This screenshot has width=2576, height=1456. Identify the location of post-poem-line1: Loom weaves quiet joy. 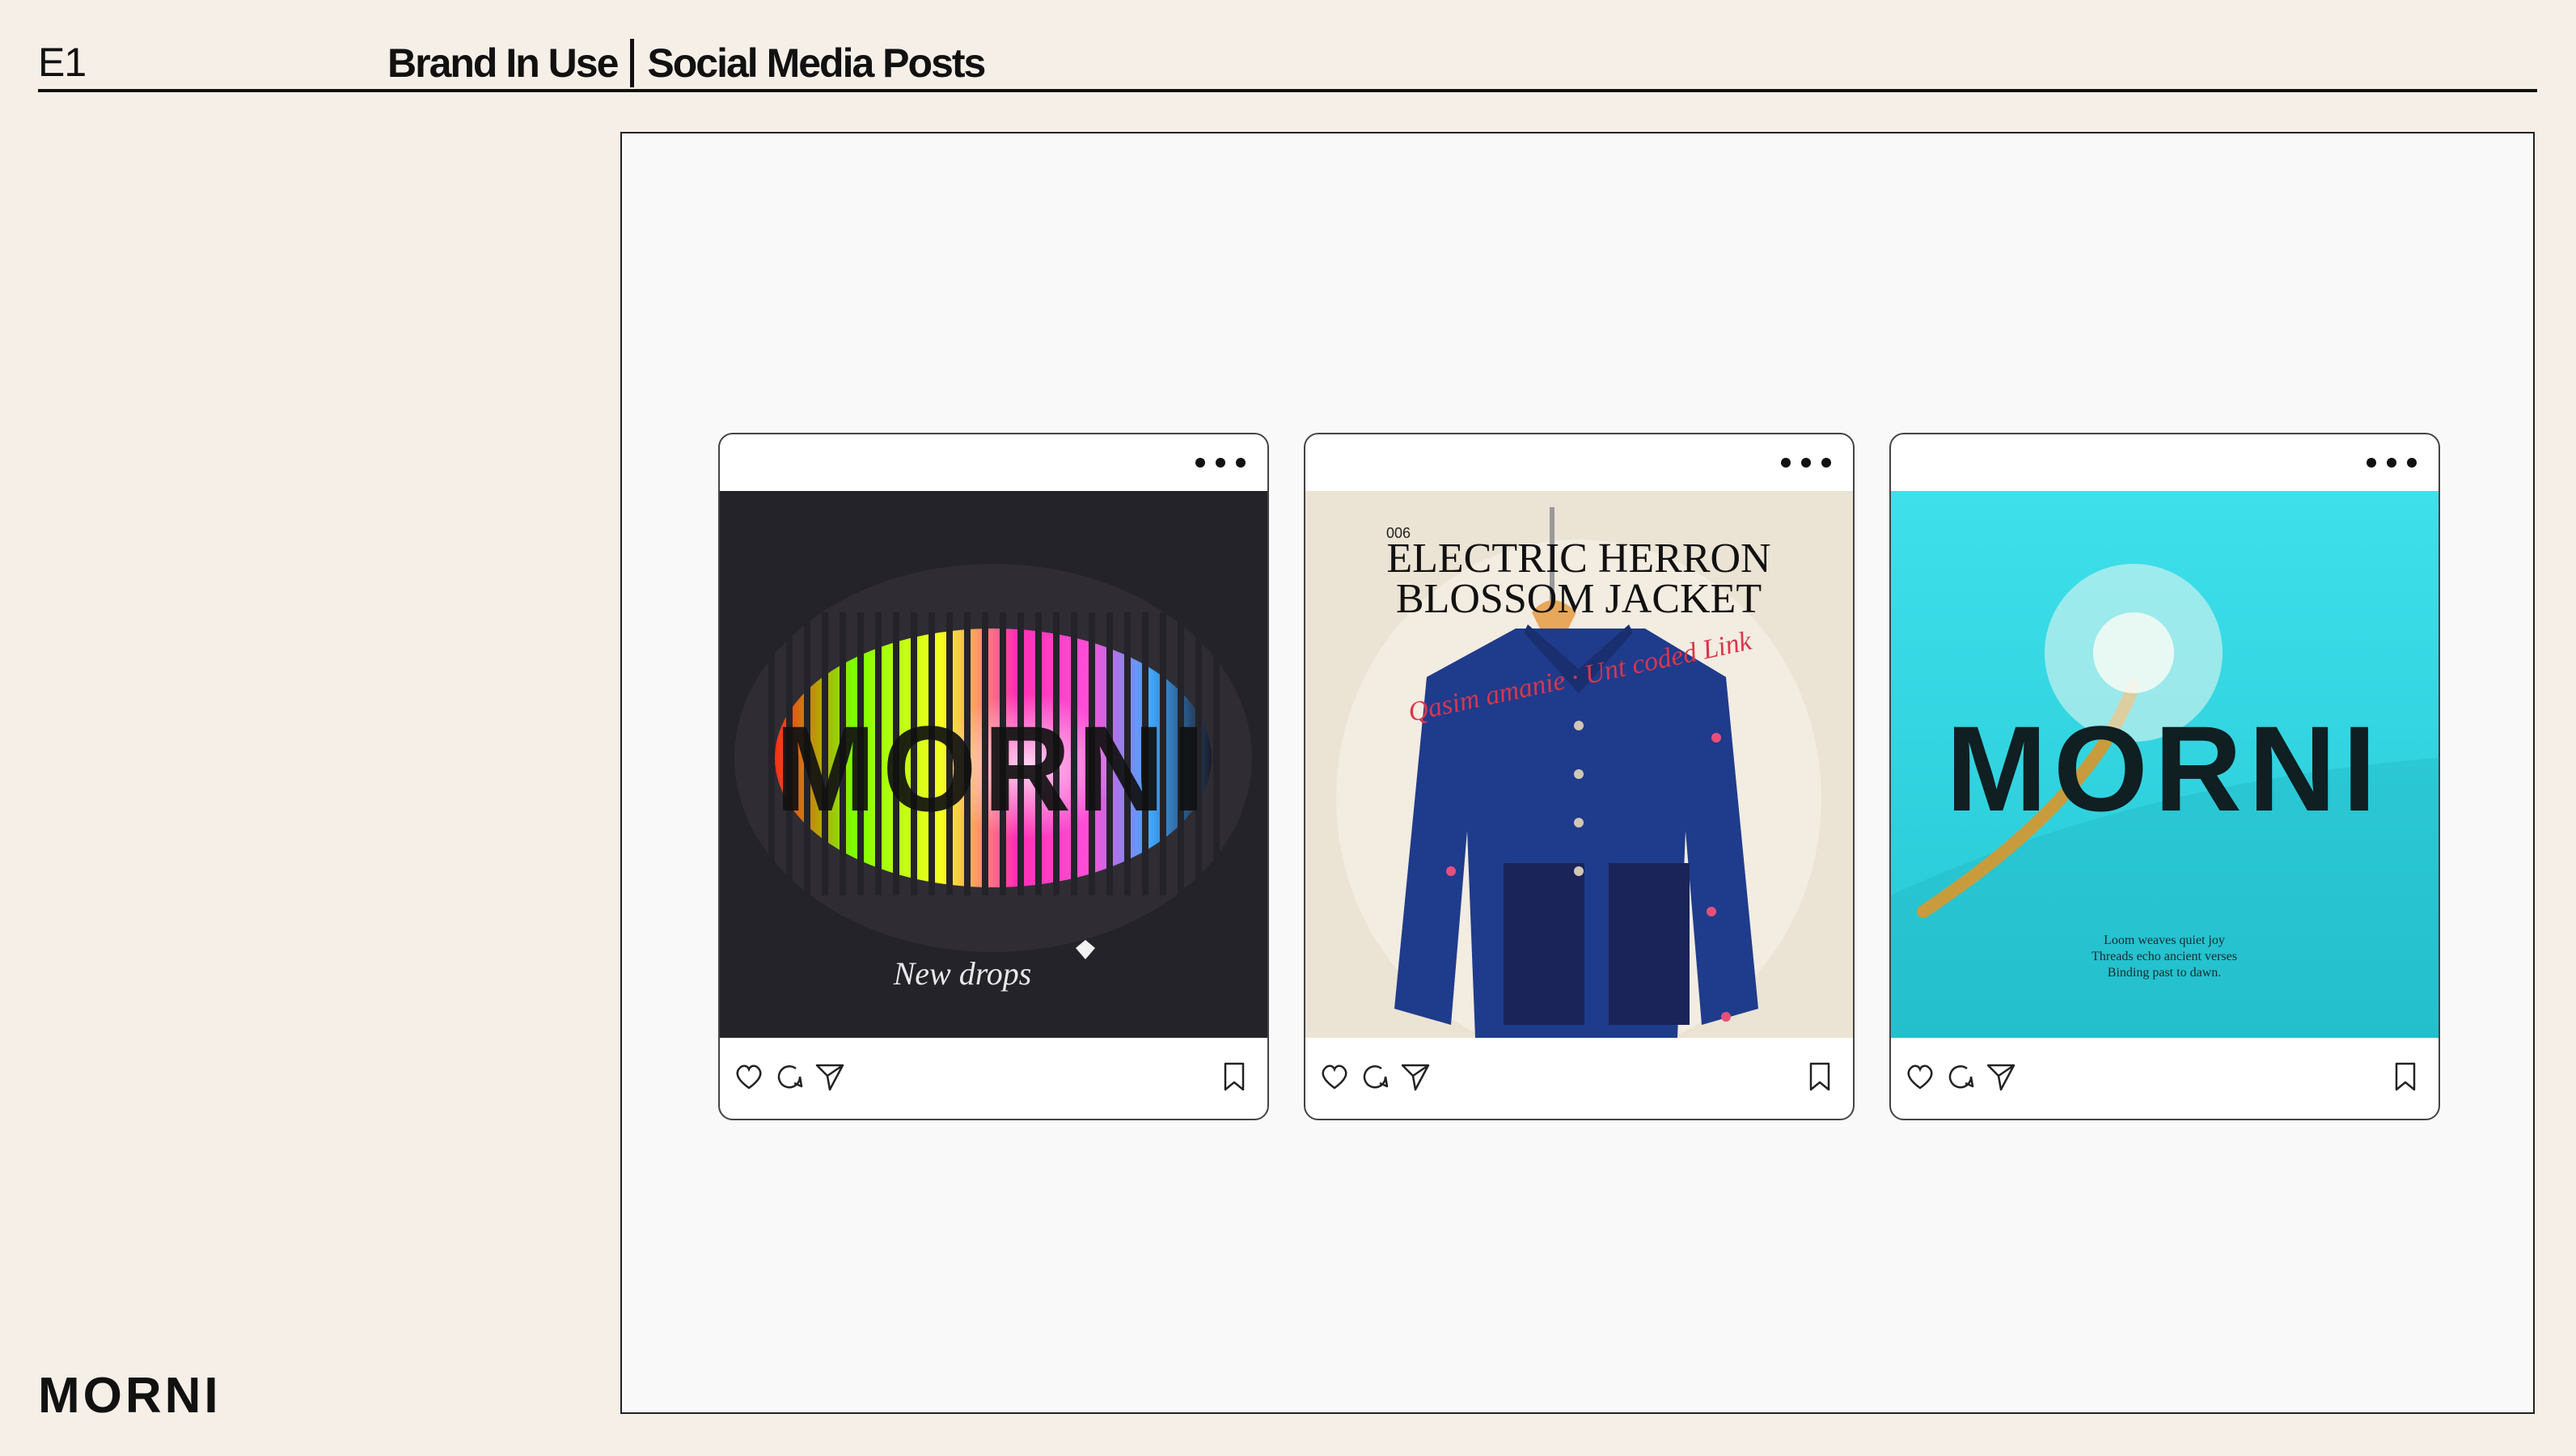
(2165, 940).